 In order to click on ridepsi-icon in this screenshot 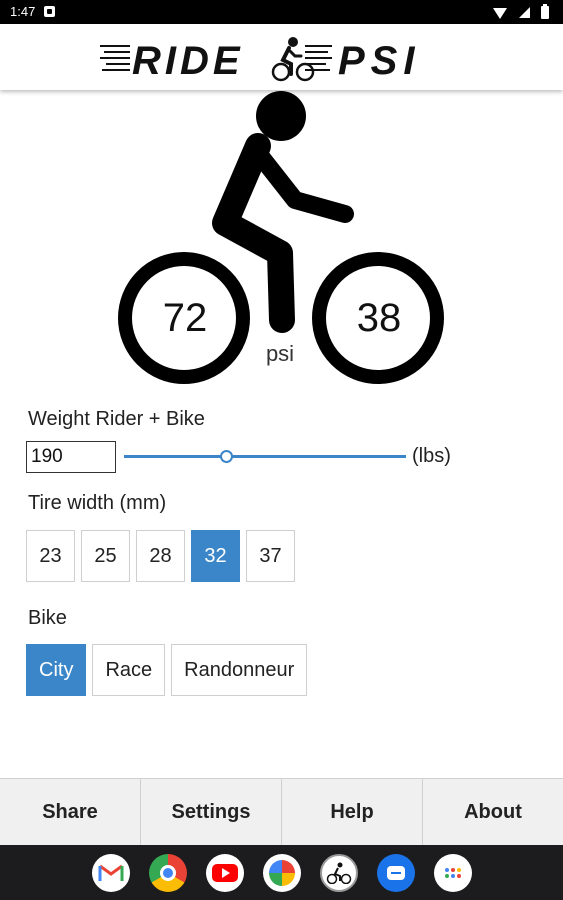, I will do `click(338, 872)`.